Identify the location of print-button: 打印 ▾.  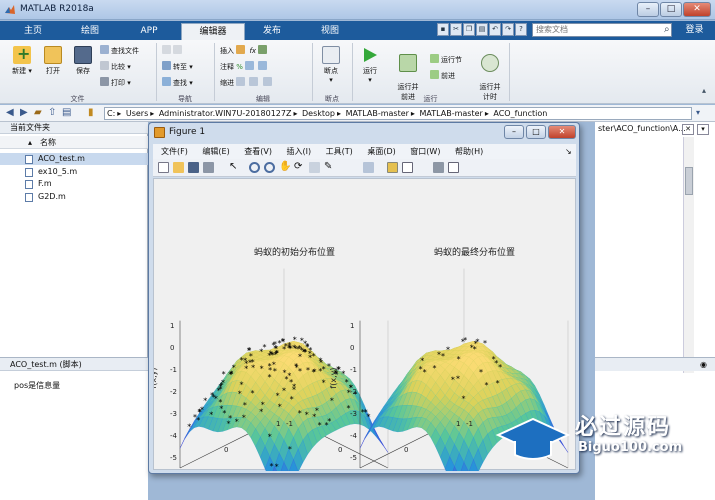
(115, 83).